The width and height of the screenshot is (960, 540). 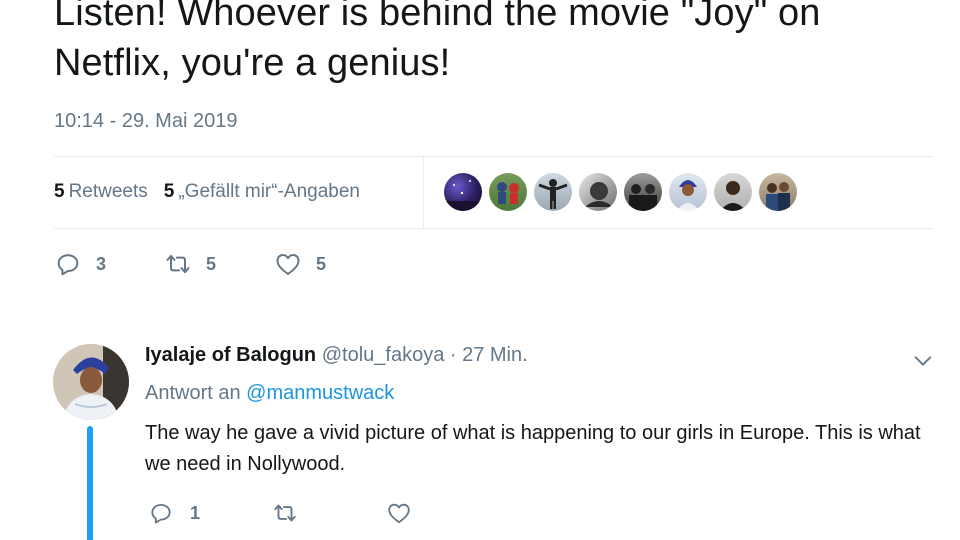 I want to click on reply-retweet-button, so click(x=293, y=513).